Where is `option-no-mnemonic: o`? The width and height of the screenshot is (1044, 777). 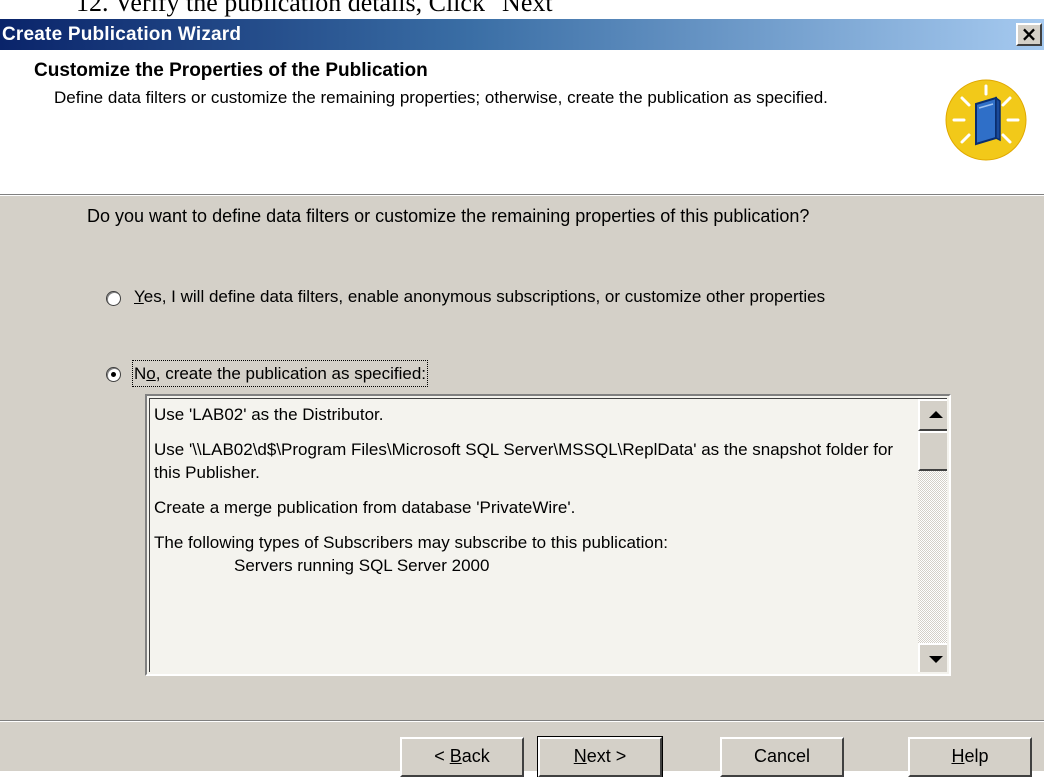 option-no-mnemonic: o is located at coordinates (151, 373).